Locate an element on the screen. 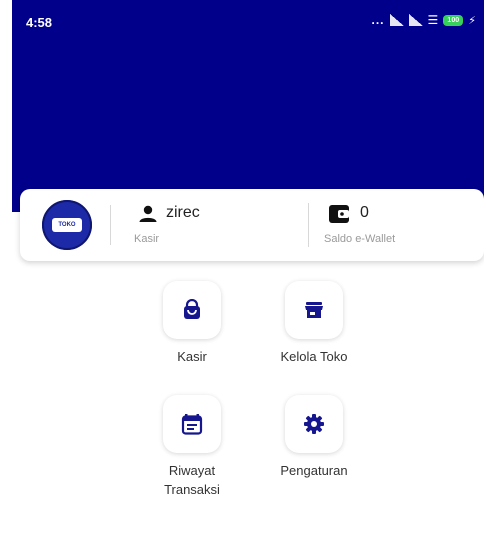 The width and height of the screenshot is (486, 559). shopping-bag-icon is located at coordinates (192, 309).